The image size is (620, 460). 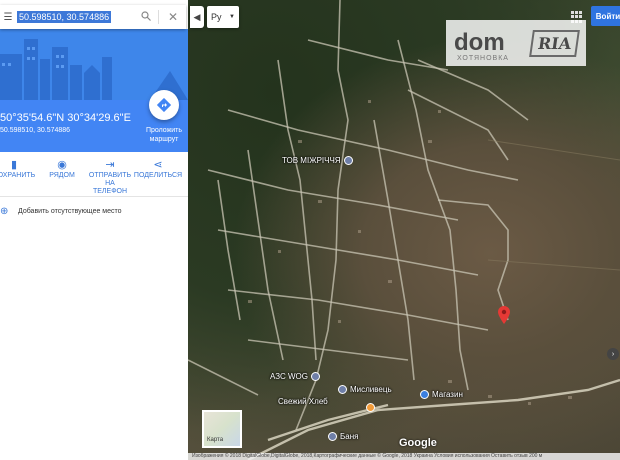 I want to click on language-value: Ру, so click(x=216, y=17).